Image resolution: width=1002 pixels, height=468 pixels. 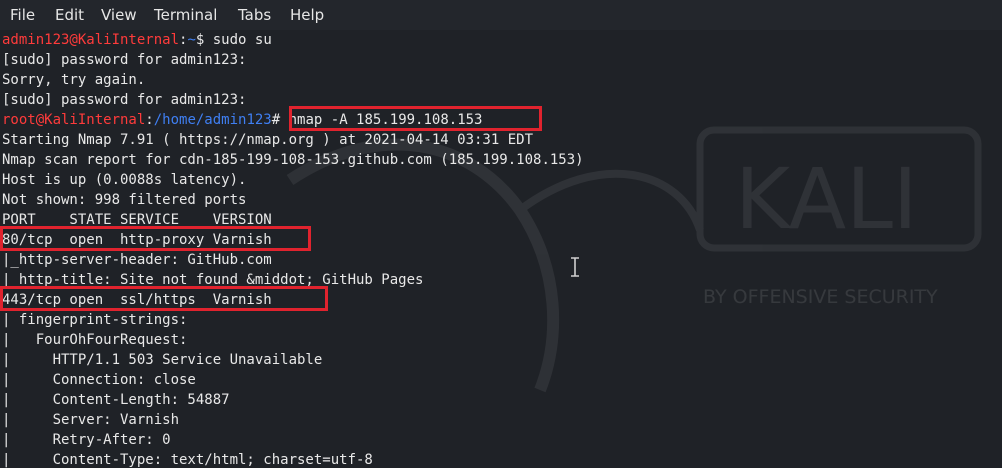 What do you see at coordinates (124, 100) in the screenshot?
I see `sudo-prompt-line-2: [sudo] password for admin123:` at bounding box center [124, 100].